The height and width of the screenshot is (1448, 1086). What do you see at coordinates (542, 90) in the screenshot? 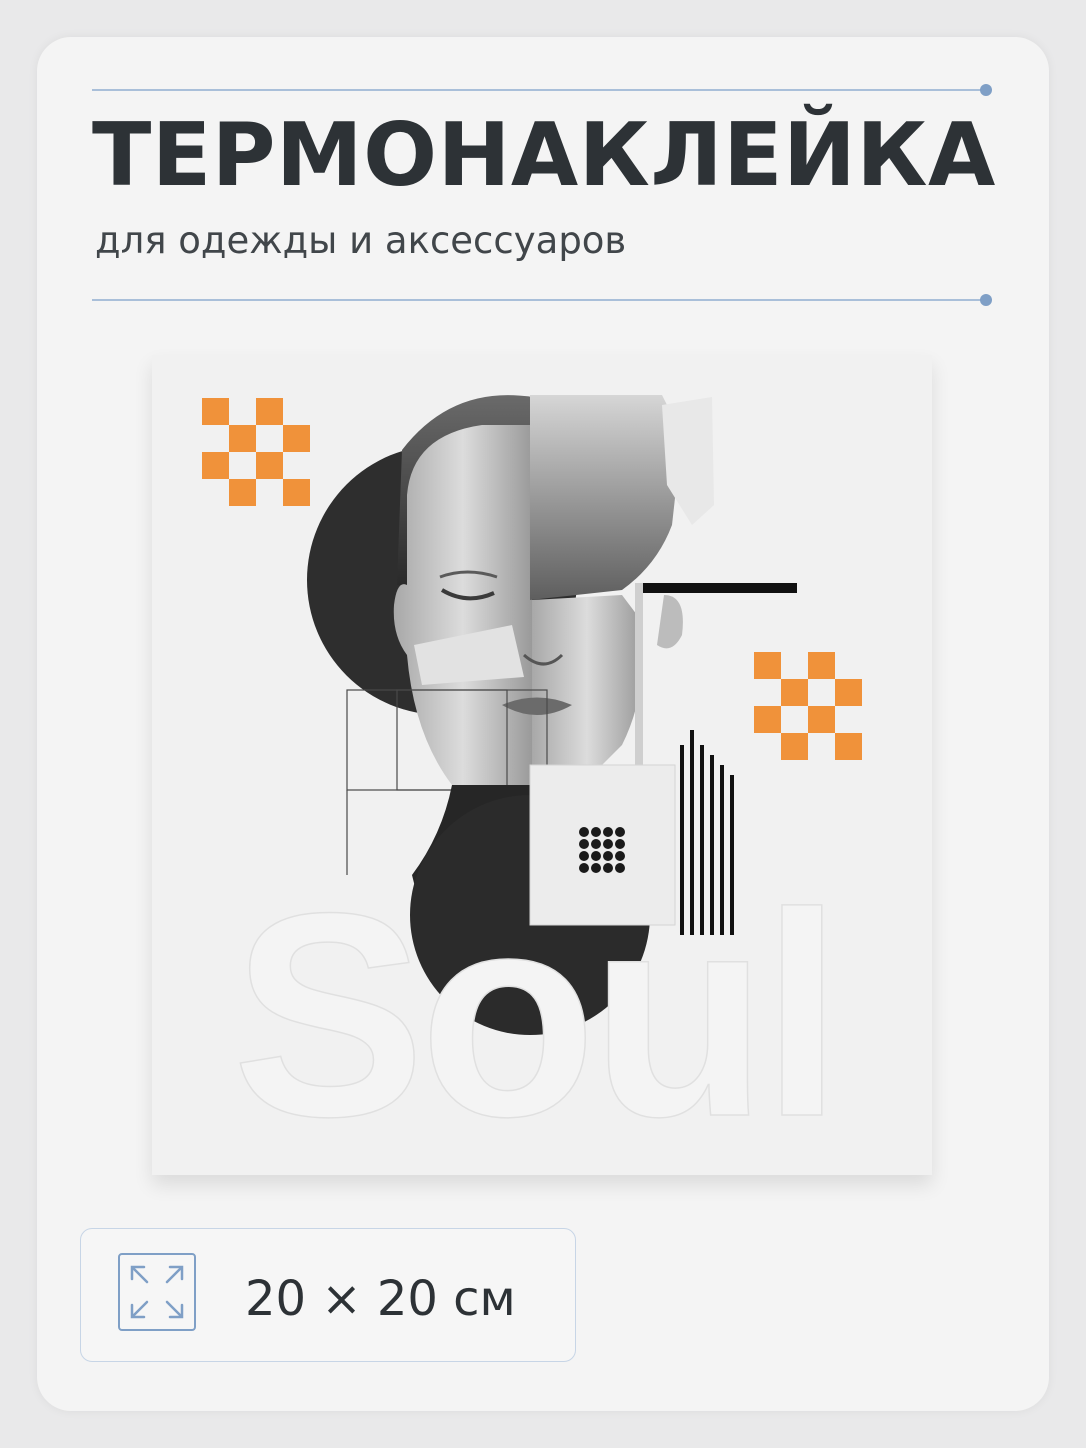
I see `top-divider` at bounding box center [542, 90].